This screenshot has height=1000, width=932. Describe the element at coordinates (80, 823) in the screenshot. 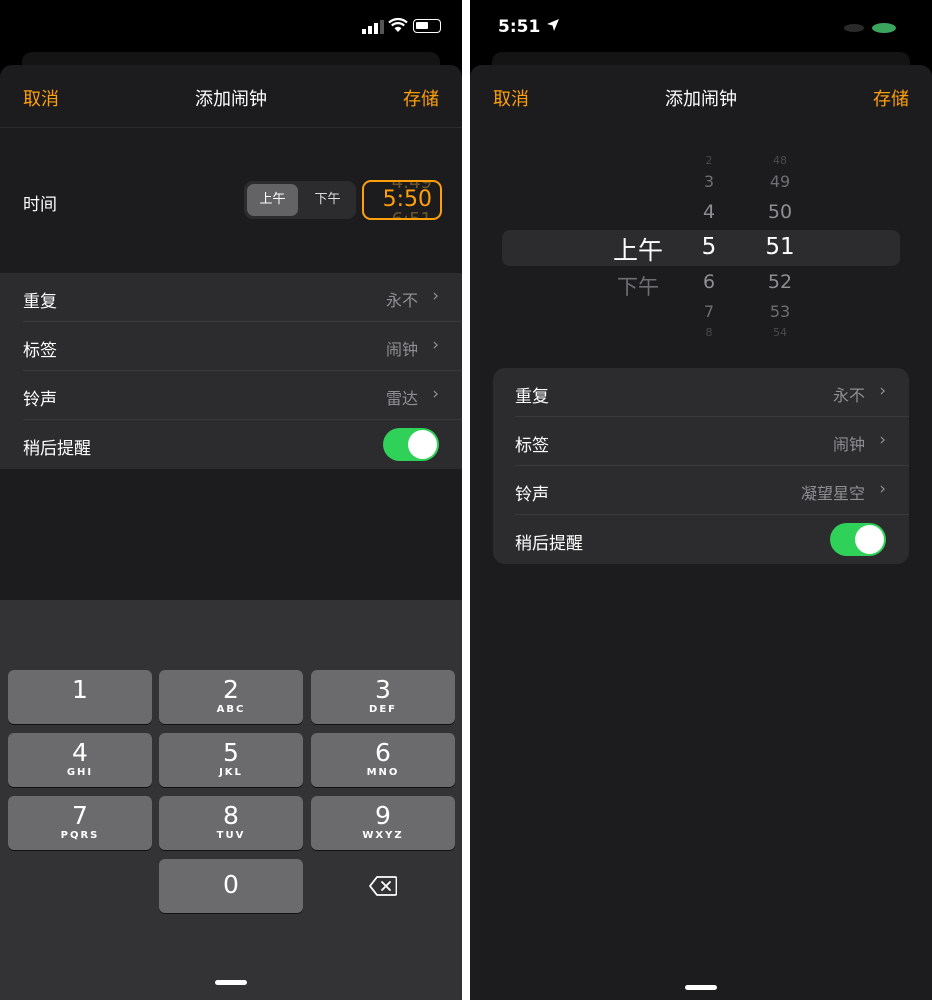

I see `key-7: 7 PQRS` at that location.